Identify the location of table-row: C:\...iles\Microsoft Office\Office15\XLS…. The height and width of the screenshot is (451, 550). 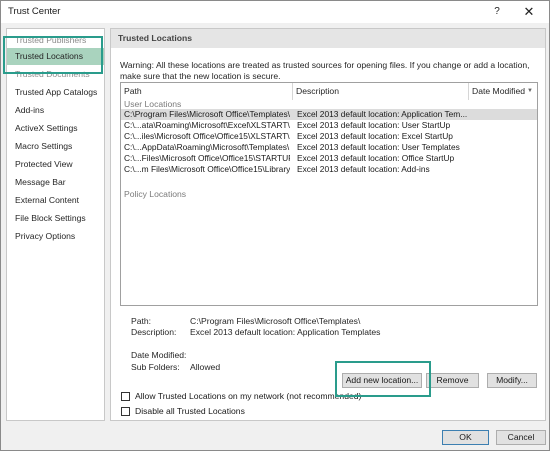
(329, 136).